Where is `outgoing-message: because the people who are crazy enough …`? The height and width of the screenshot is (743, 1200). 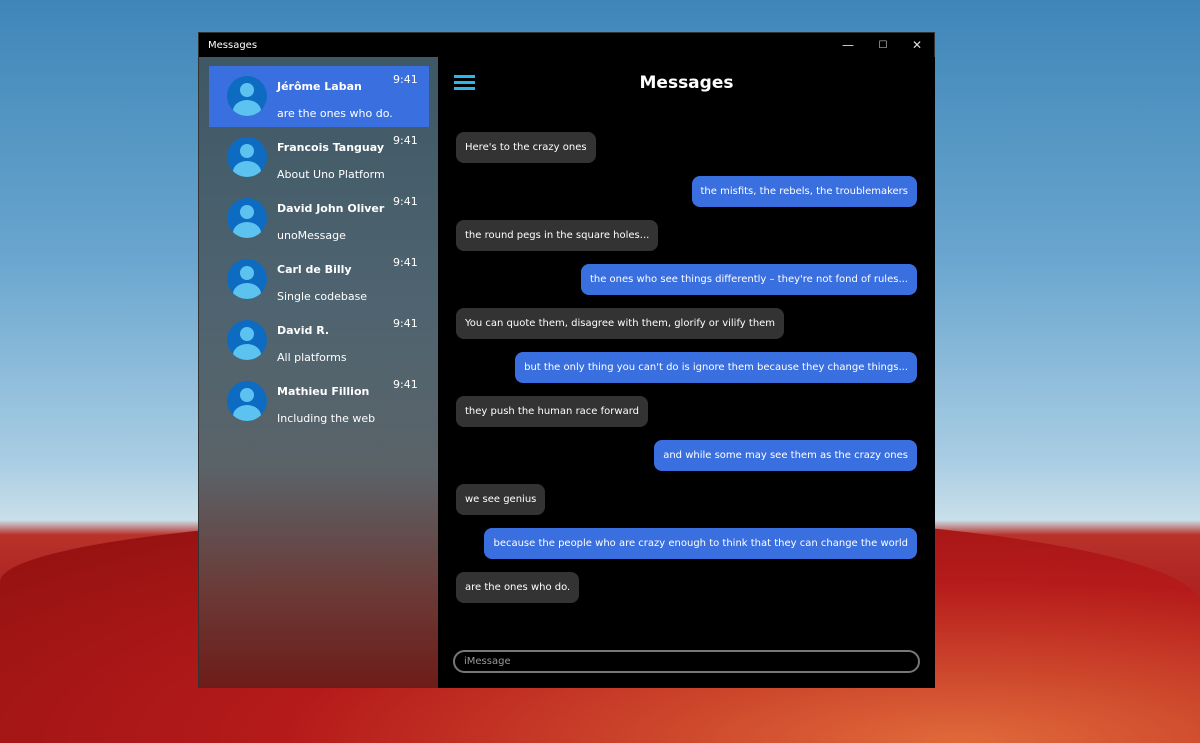 outgoing-message: because the people who are crazy enough … is located at coordinates (700, 543).